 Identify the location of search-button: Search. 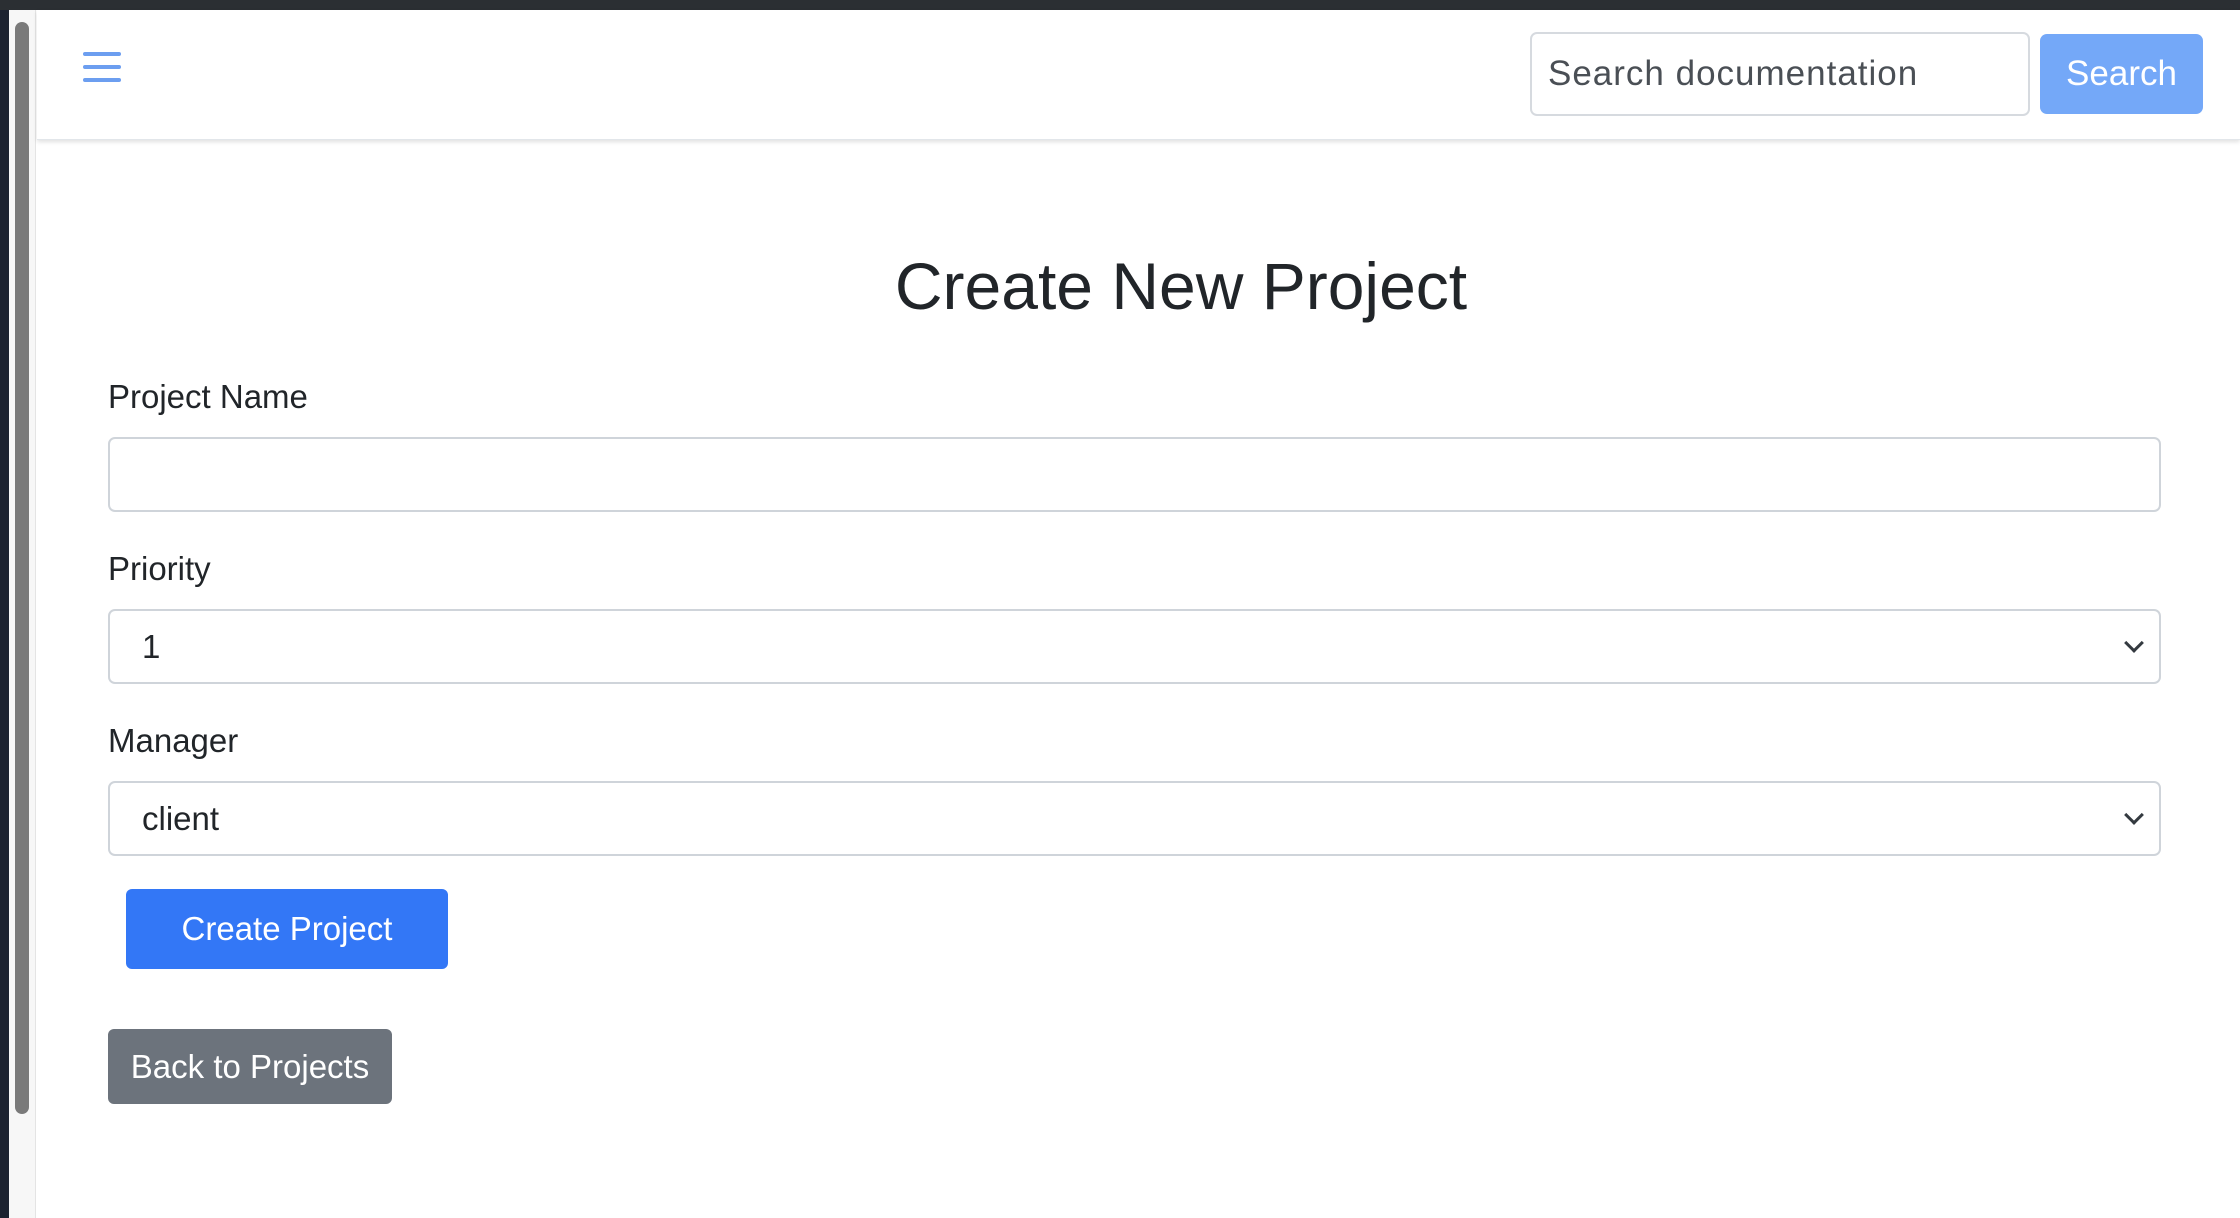
(2121, 74).